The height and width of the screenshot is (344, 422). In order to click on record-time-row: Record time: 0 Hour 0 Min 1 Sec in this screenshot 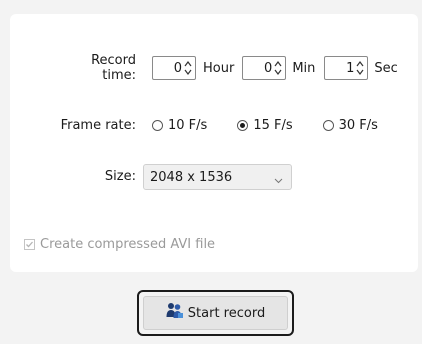, I will do `click(227, 68)`.